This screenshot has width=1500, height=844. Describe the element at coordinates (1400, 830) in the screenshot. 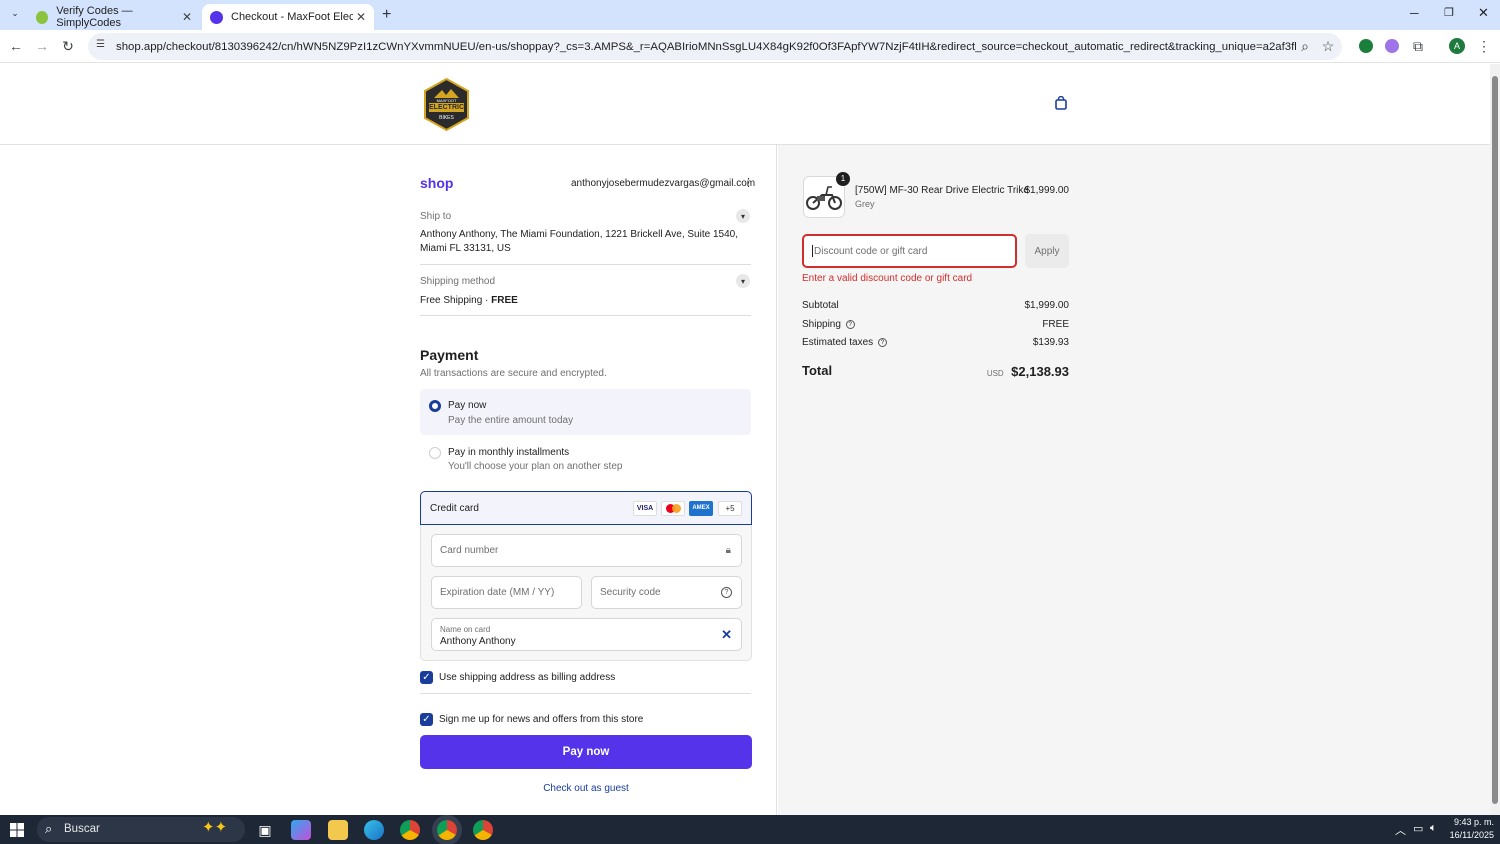

I see `tray-chevron-up-icon: ︿` at that location.